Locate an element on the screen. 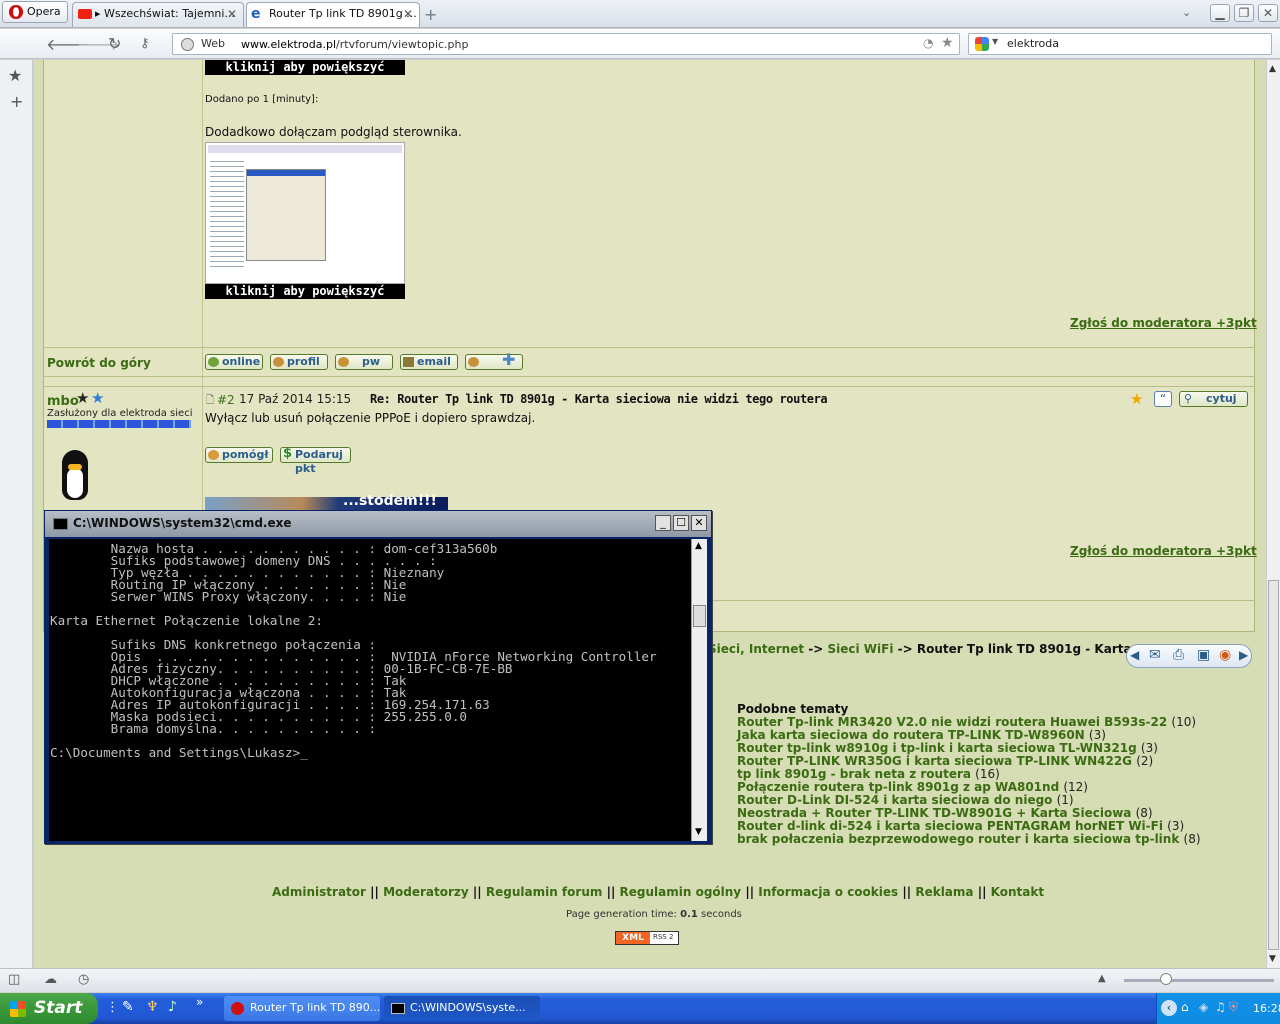 Image resolution: width=1280 pixels, height=1024 pixels. antivirus-icon: ⛨ is located at coordinates (1233, 1007).